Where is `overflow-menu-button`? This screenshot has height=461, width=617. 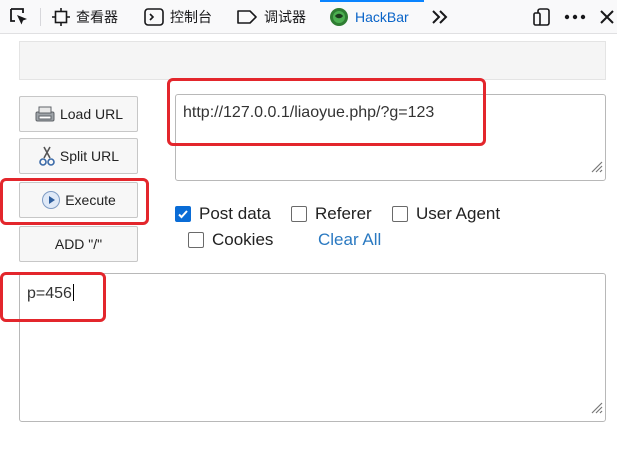
overflow-menu-button is located at coordinates (575, 17).